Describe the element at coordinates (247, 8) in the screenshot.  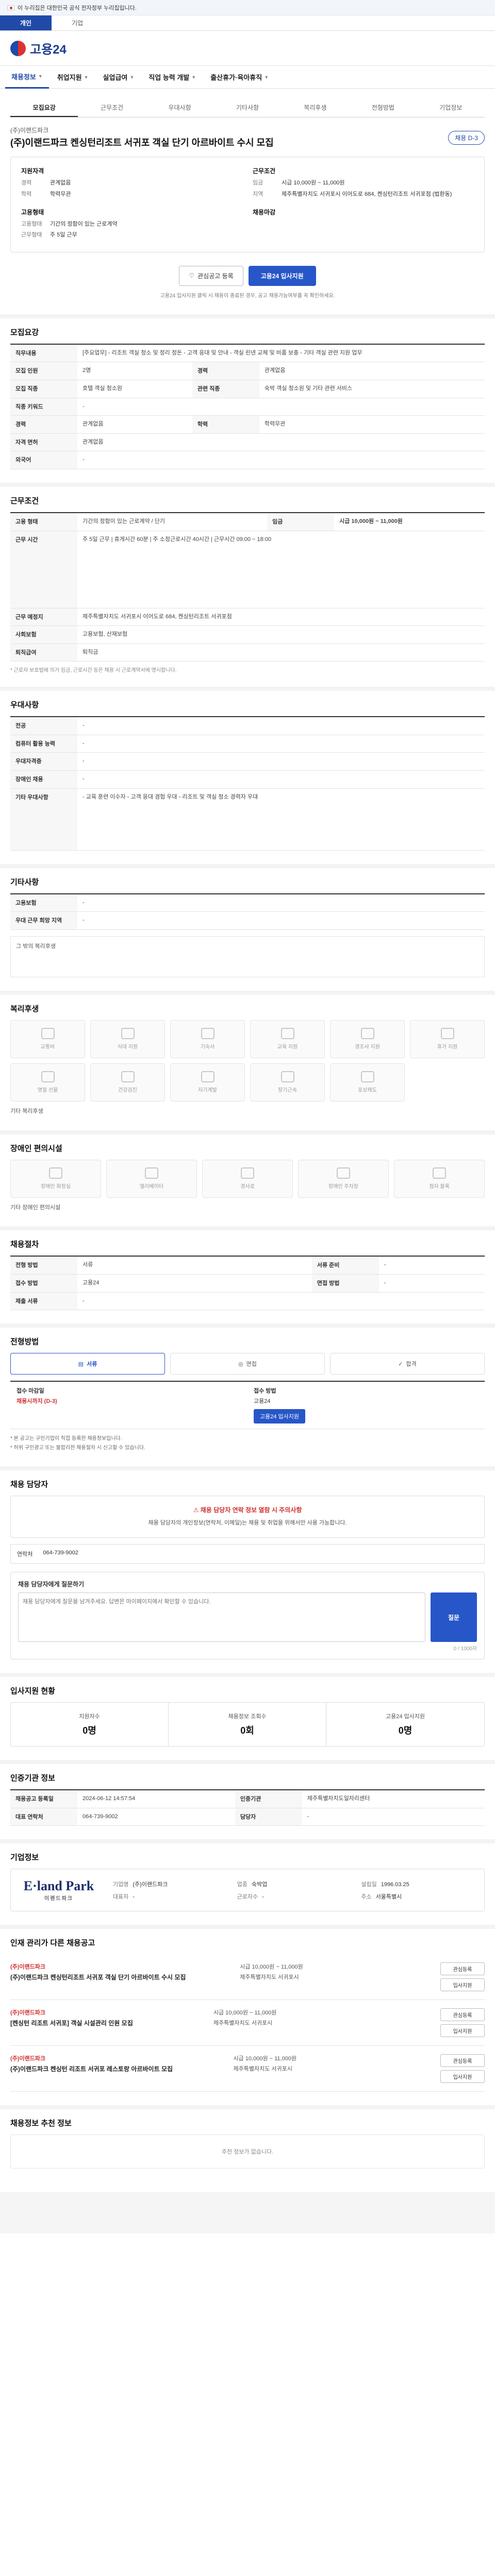
I see `gov-banner: 이 누리집은 대한민국 공식 전자정부 누리집입니다.` at that location.